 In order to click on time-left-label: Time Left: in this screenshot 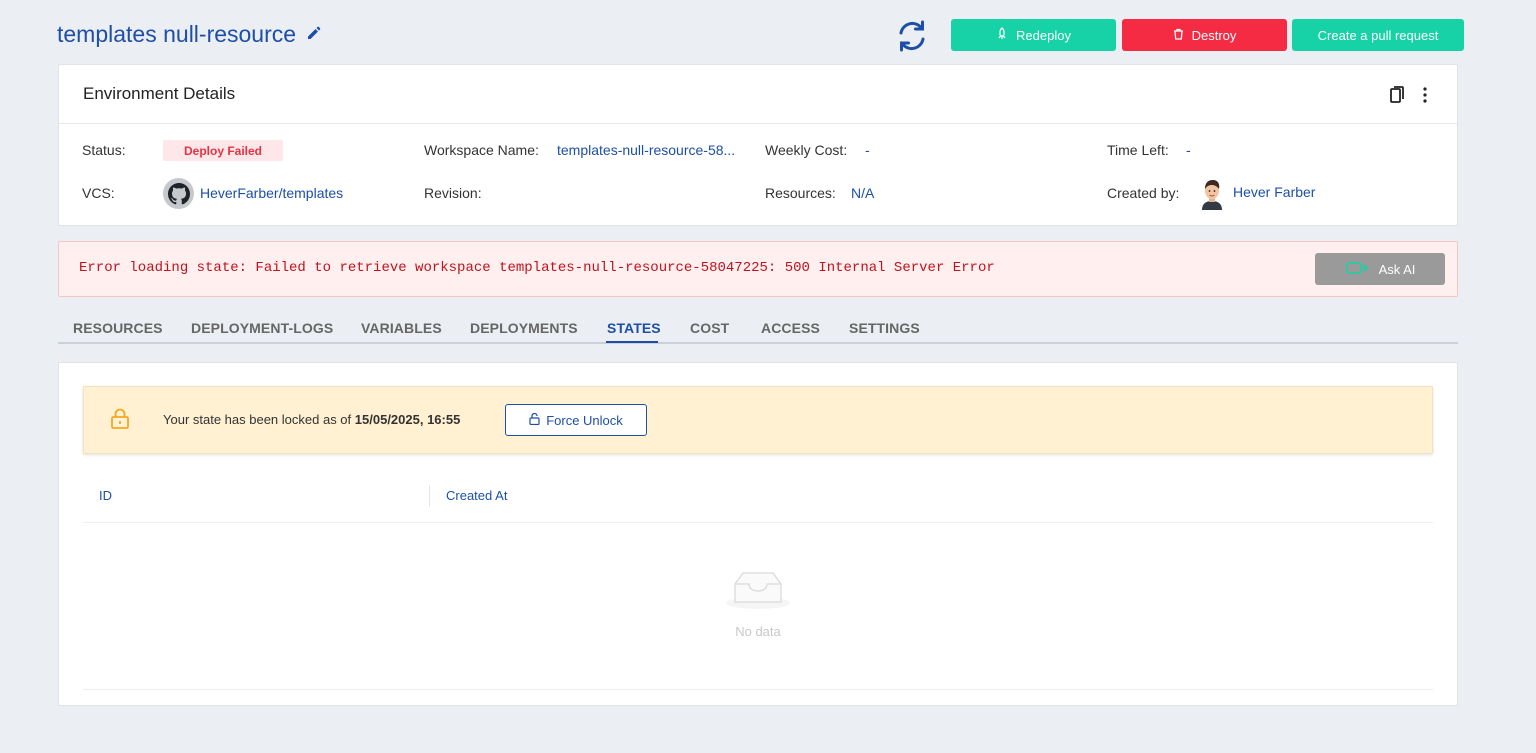, I will do `click(1138, 150)`.